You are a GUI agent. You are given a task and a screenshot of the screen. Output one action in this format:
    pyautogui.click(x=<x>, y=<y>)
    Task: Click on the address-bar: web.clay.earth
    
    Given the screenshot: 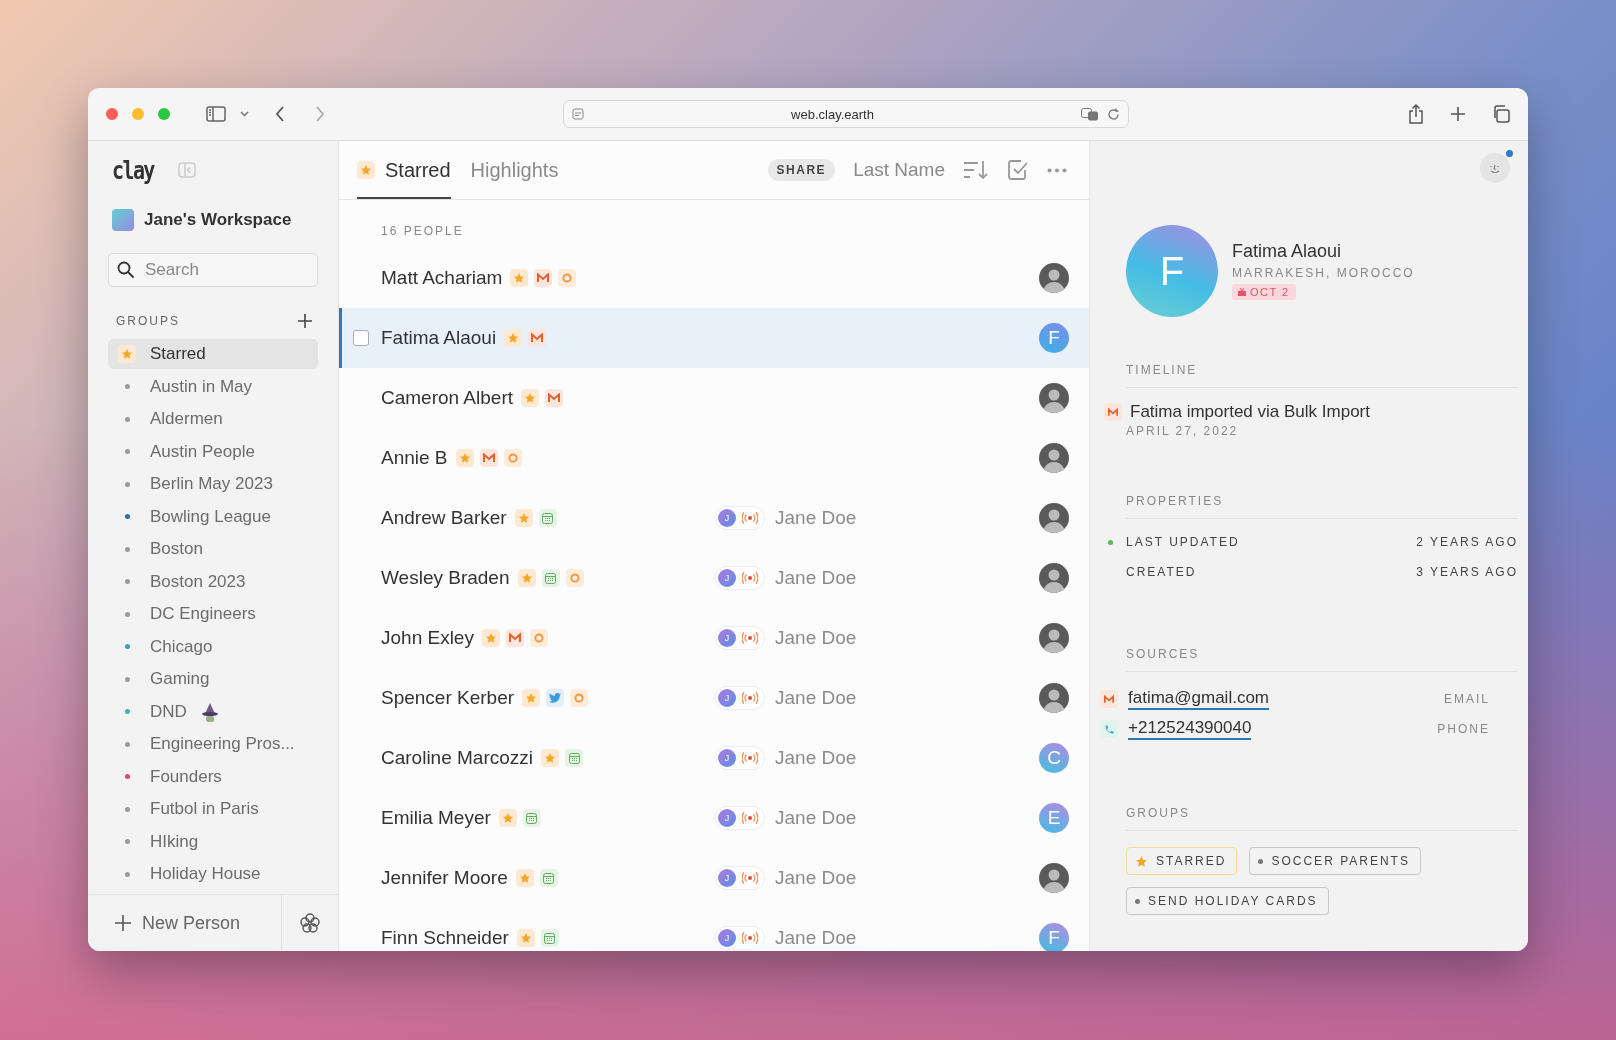 What is the action you would take?
    pyautogui.click(x=846, y=114)
    